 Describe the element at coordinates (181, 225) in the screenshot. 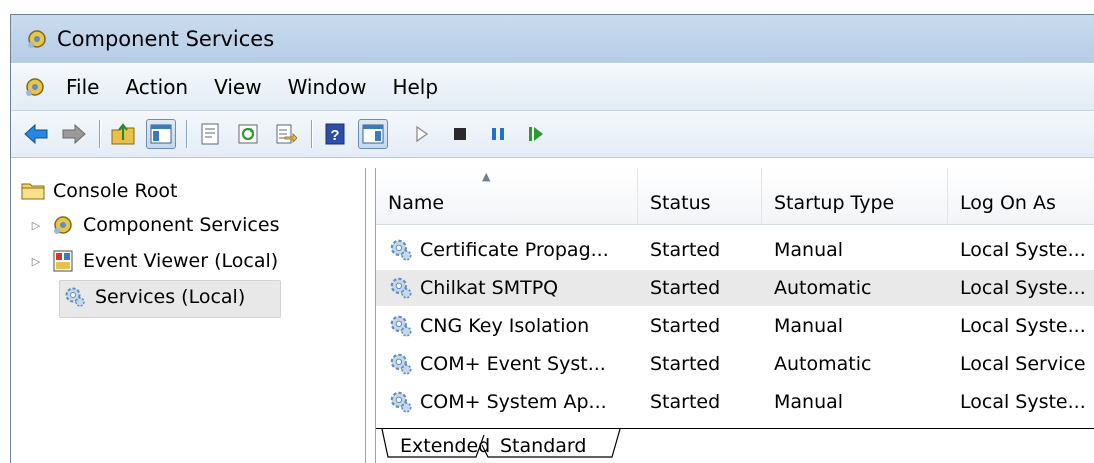

I see `tree-label: Component Services` at that location.